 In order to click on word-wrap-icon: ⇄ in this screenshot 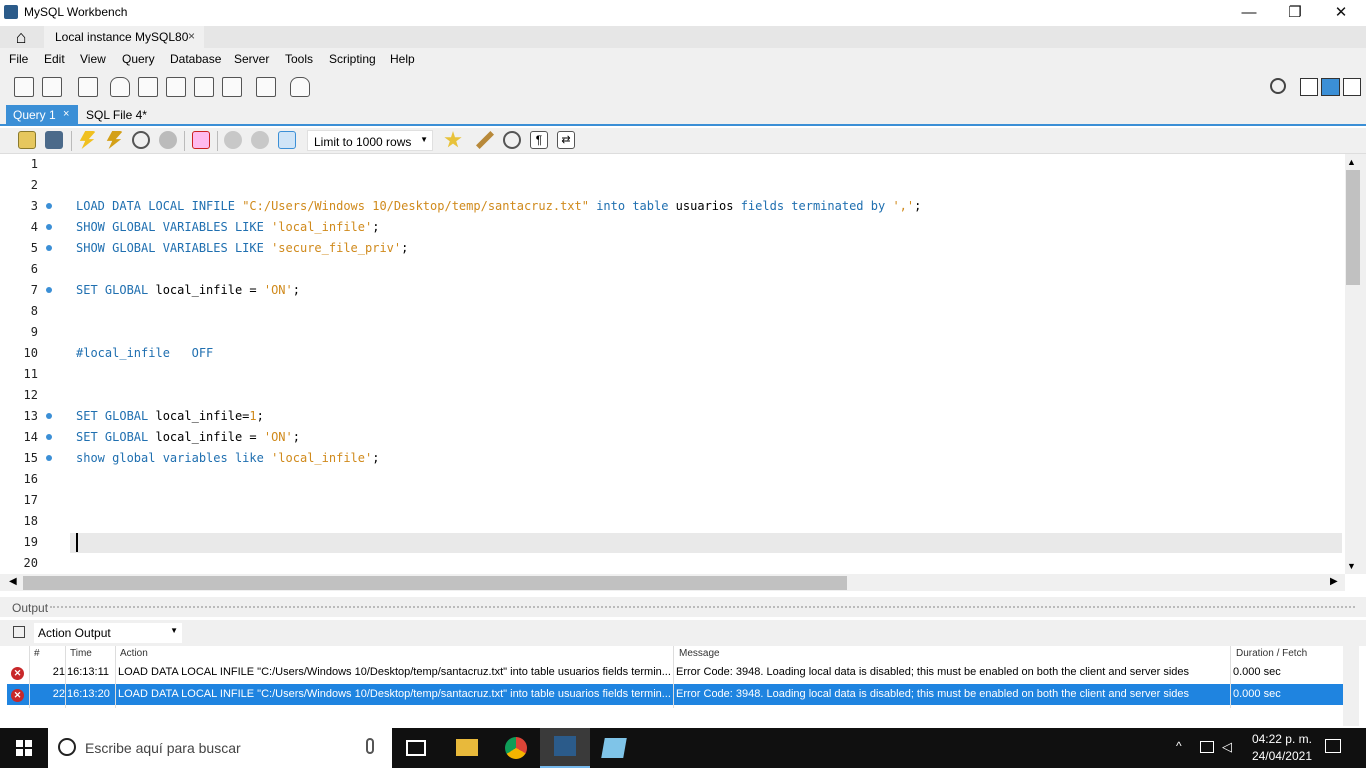, I will do `click(566, 140)`.